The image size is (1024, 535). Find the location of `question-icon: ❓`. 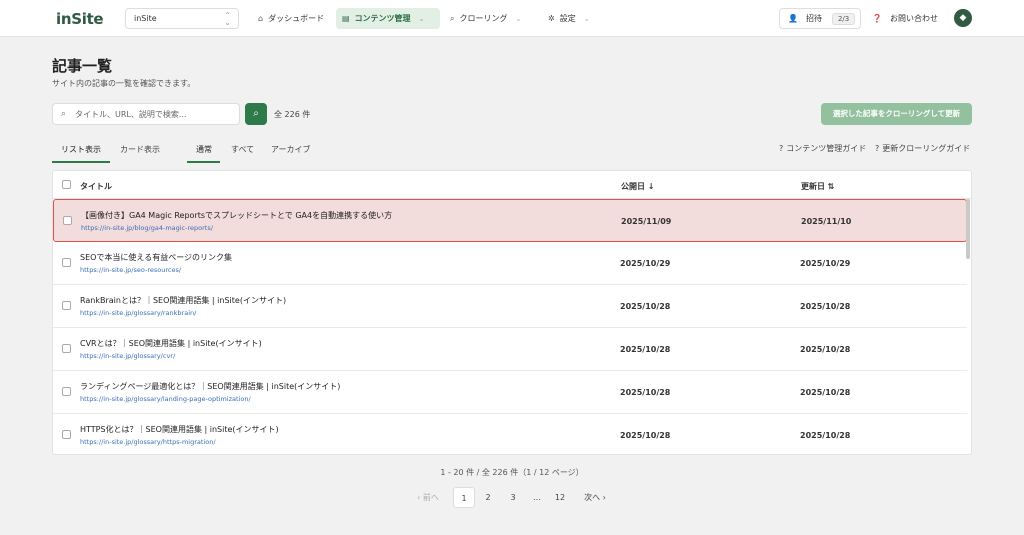

question-icon: ❓ is located at coordinates (877, 18).